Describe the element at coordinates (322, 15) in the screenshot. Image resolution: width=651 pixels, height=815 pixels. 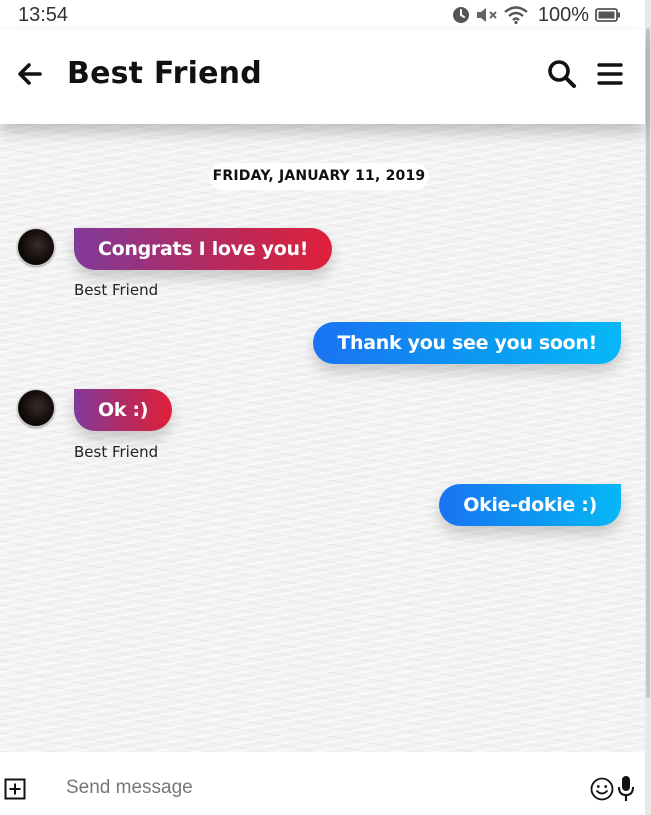
I see `status-bar: 13:54 100%` at that location.